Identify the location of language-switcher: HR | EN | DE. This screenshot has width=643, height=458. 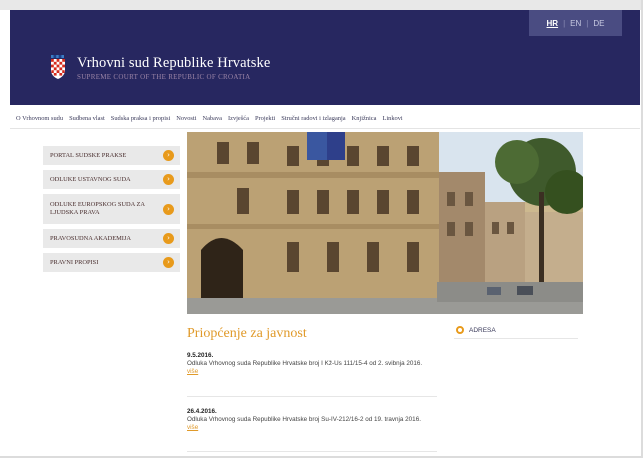
(575, 23).